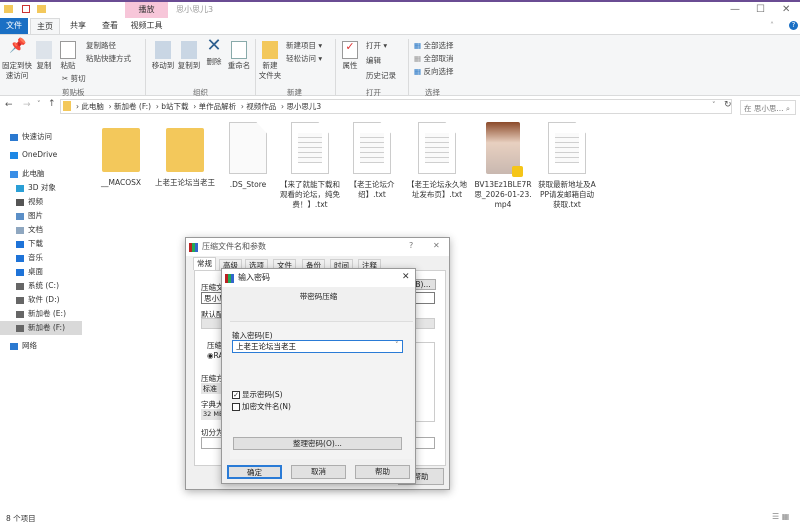 This screenshot has height=525, width=800. I want to click on sidebar-item: 系统 (C:), so click(41, 286).